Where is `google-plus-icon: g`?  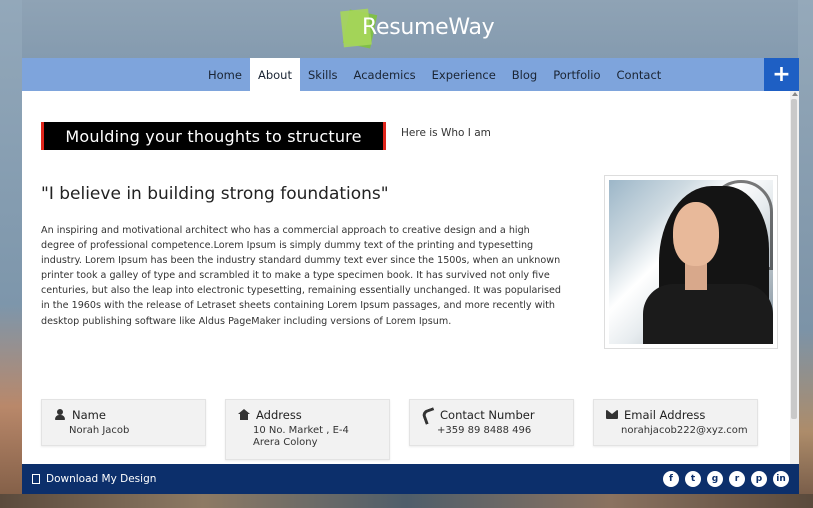
google-plus-icon: g is located at coordinates (715, 479).